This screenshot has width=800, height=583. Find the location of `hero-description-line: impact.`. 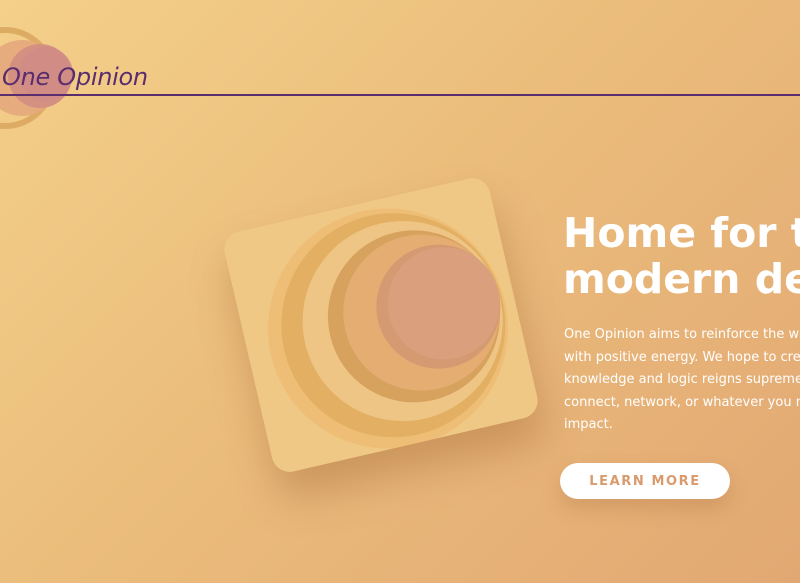

hero-description-line: impact. is located at coordinates (588, 424).